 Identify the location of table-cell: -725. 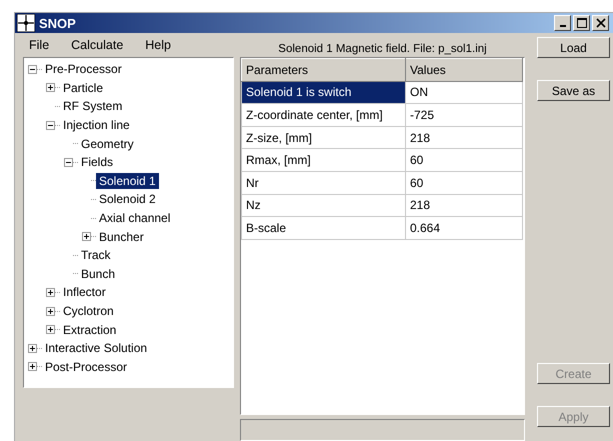
(464, 115).